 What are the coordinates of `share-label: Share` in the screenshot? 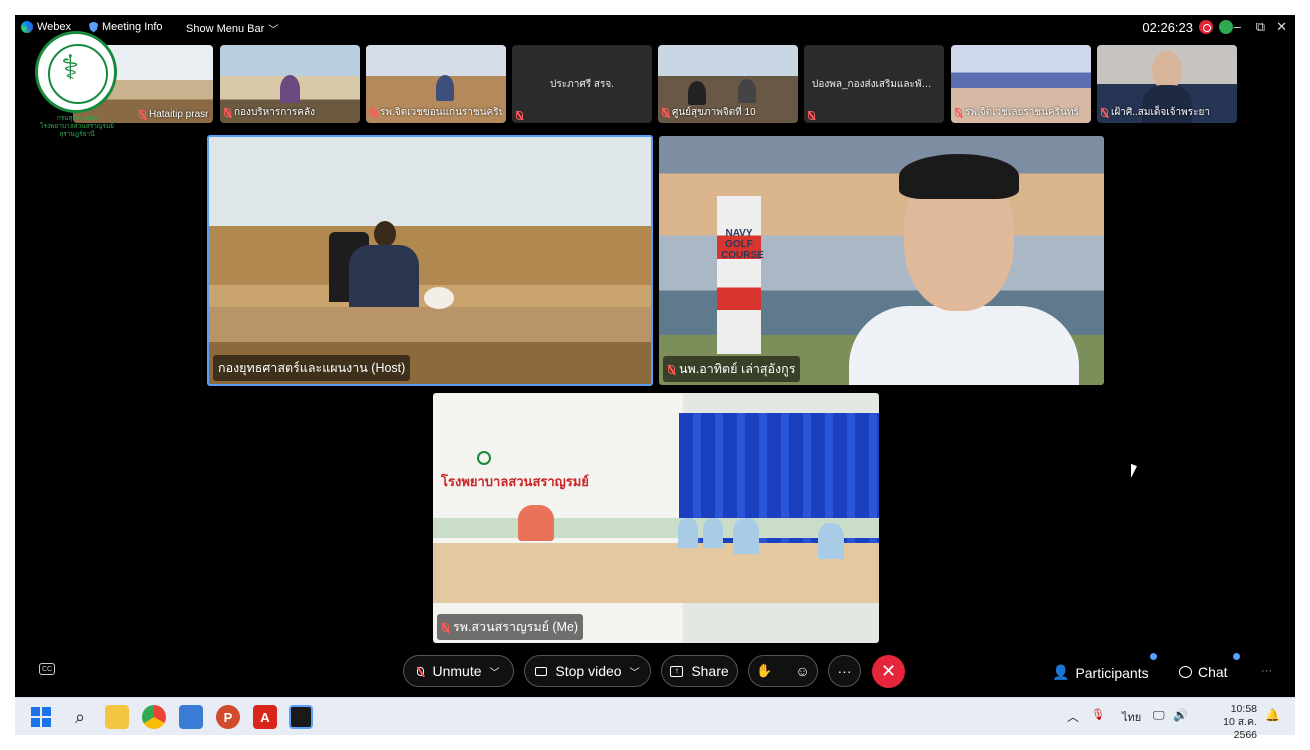 It's located at (710, 671).